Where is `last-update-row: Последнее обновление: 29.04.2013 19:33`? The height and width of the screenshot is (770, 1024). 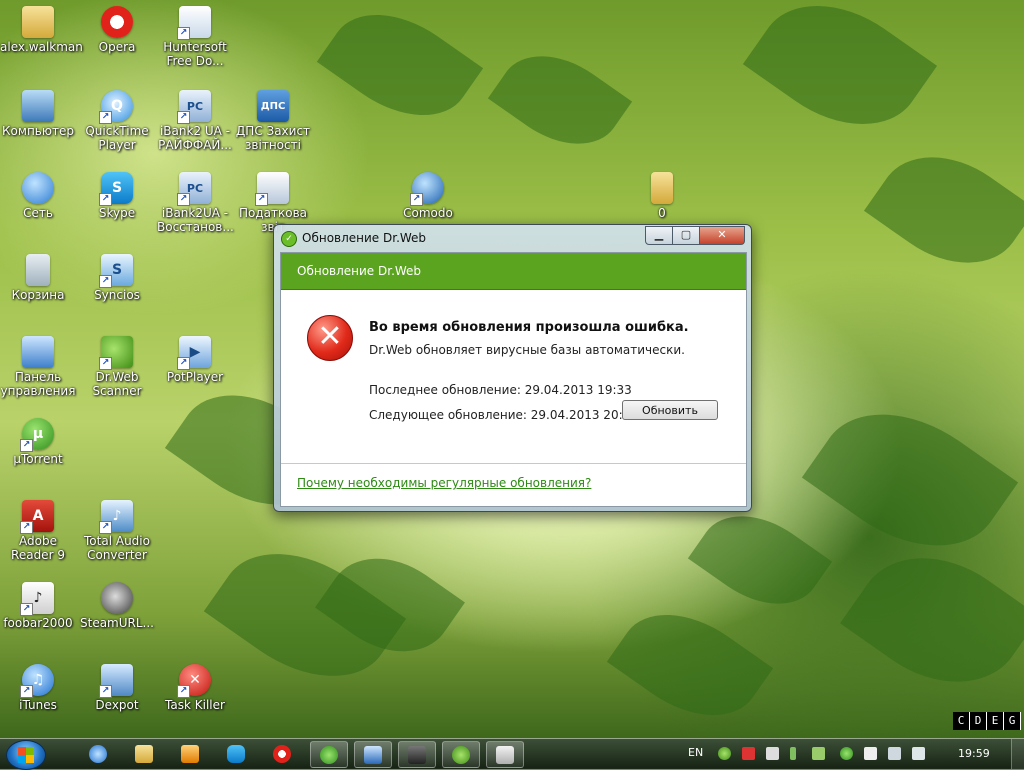
last-update-row: Последнее обновление: 29.04.2013 19:33 is located at coordinates (500, 390).